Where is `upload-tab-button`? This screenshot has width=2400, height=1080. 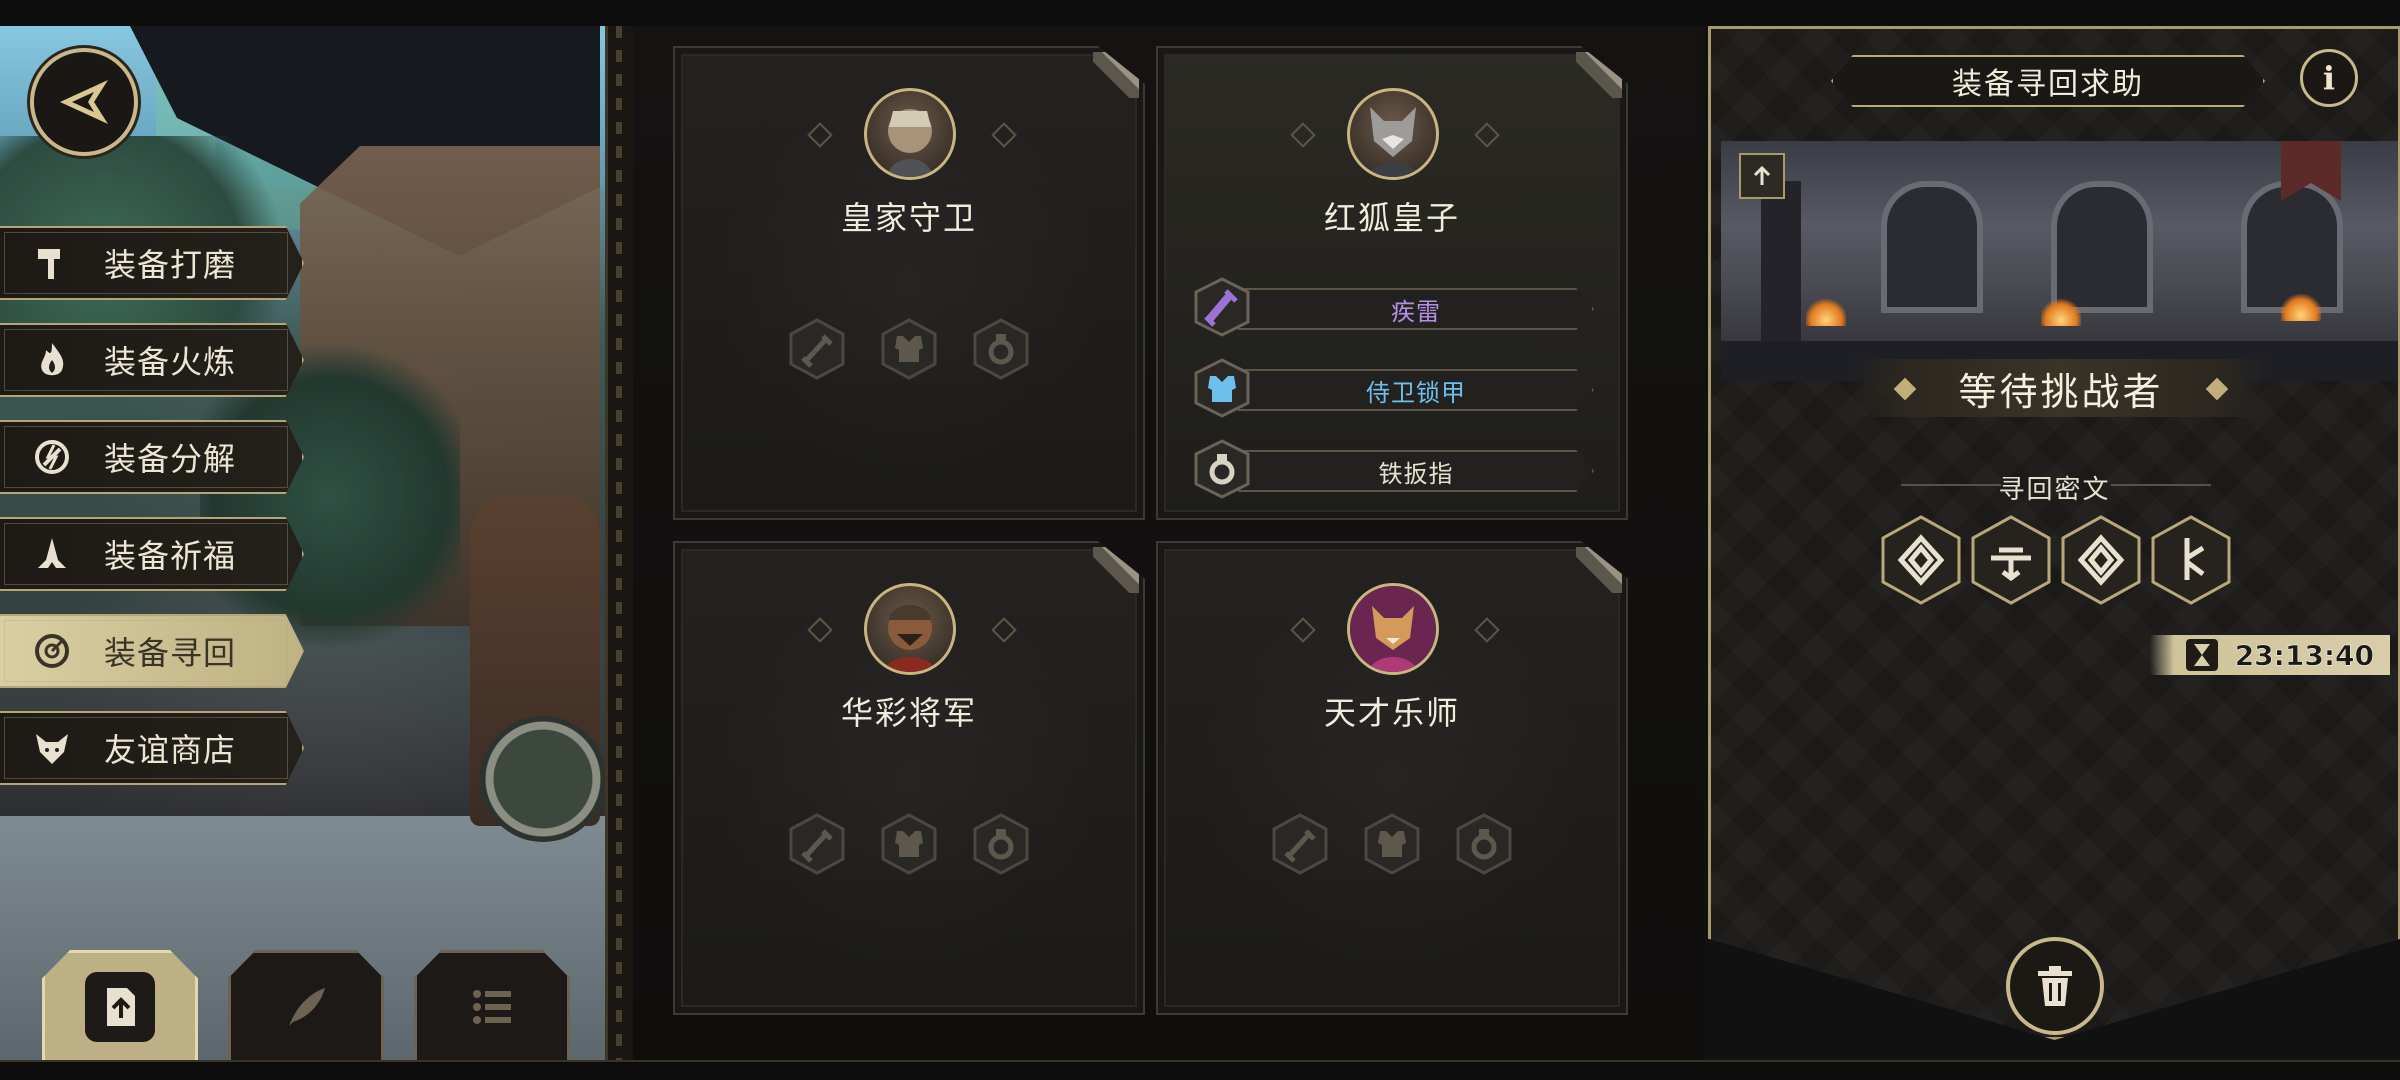
upload-tab-button is located at coordinates (120, 1007).